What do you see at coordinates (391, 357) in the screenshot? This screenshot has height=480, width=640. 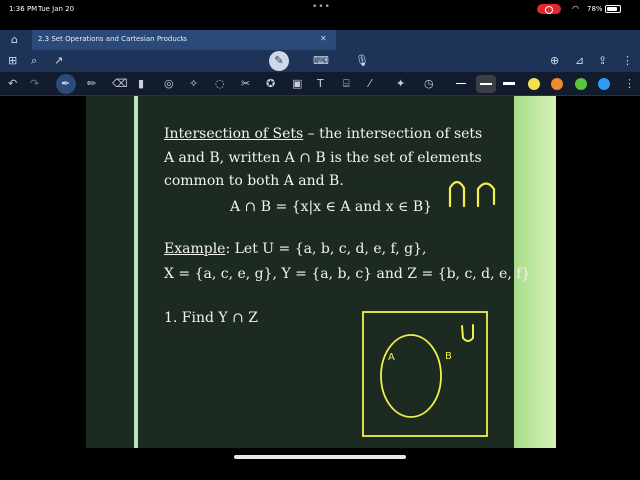 I see `venn-a-label-ink: A` at bounding box center [391, 357].